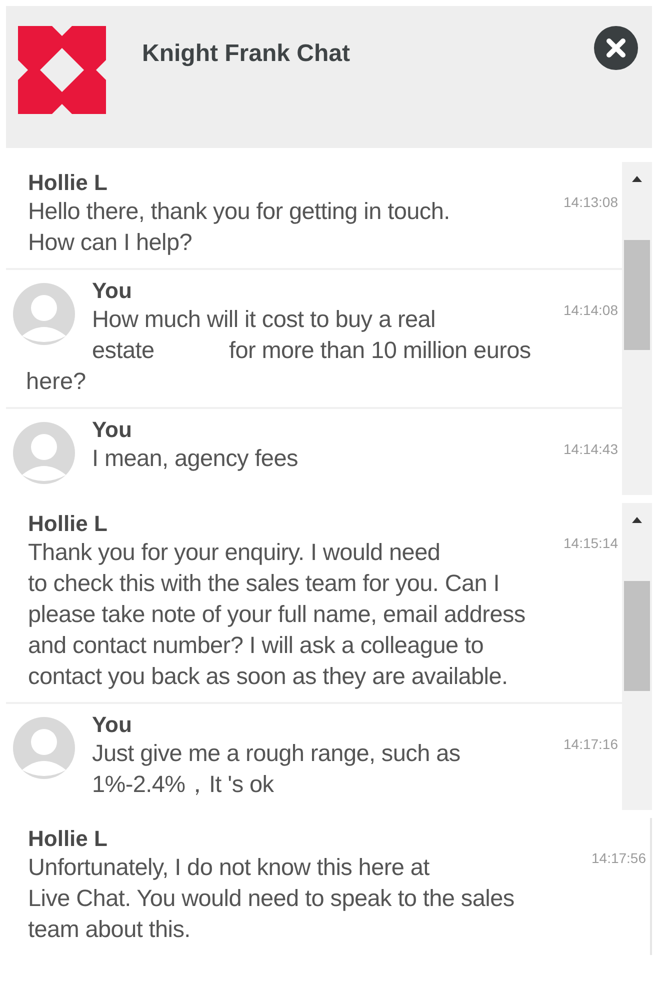 The width and height of the screenshot is (660, 999). Describe the element at coordinates (618, 858) in the screenshot. I see `timestamp: 14:17:56` at that location.